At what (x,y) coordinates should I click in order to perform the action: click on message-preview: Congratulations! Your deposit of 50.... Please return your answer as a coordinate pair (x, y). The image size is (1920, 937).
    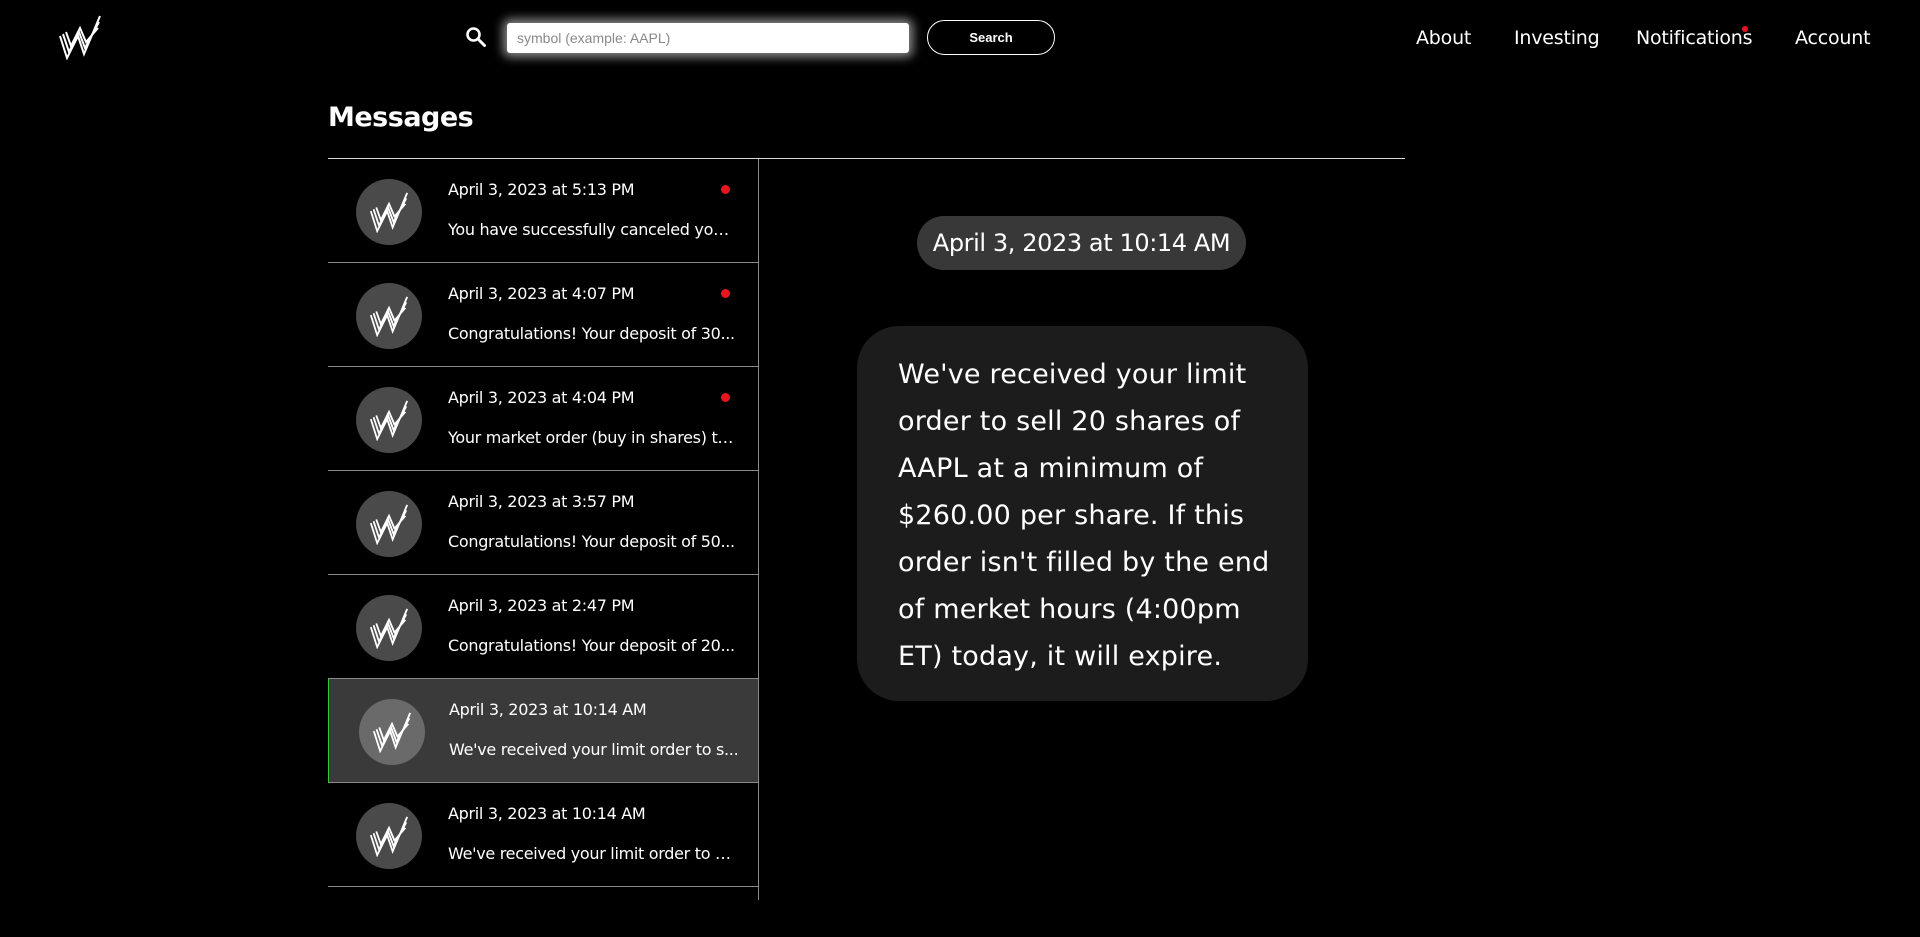
    Looking at the image, I should click on (591, 541).